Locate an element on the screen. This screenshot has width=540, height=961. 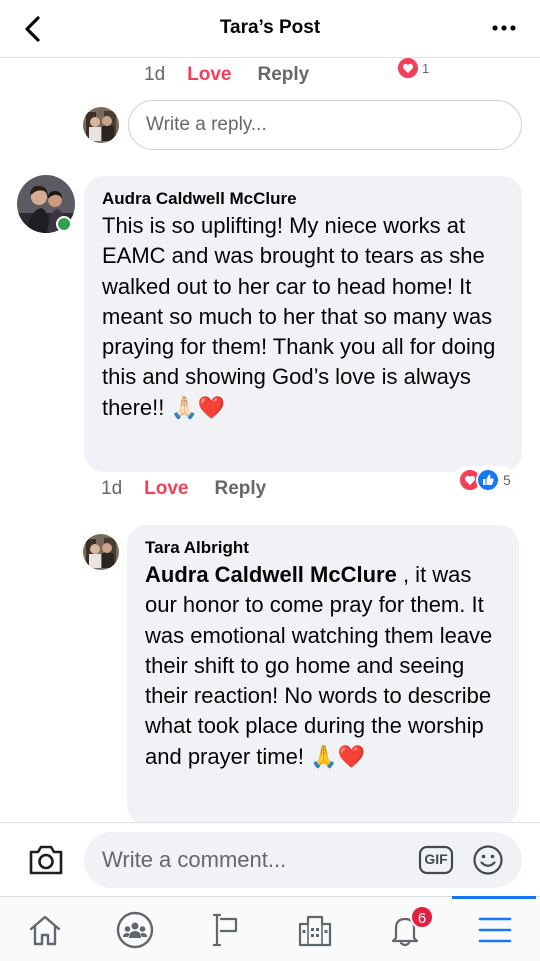
previous-comment-actions: 1d Love Reply is located at coordinates (226, 75).